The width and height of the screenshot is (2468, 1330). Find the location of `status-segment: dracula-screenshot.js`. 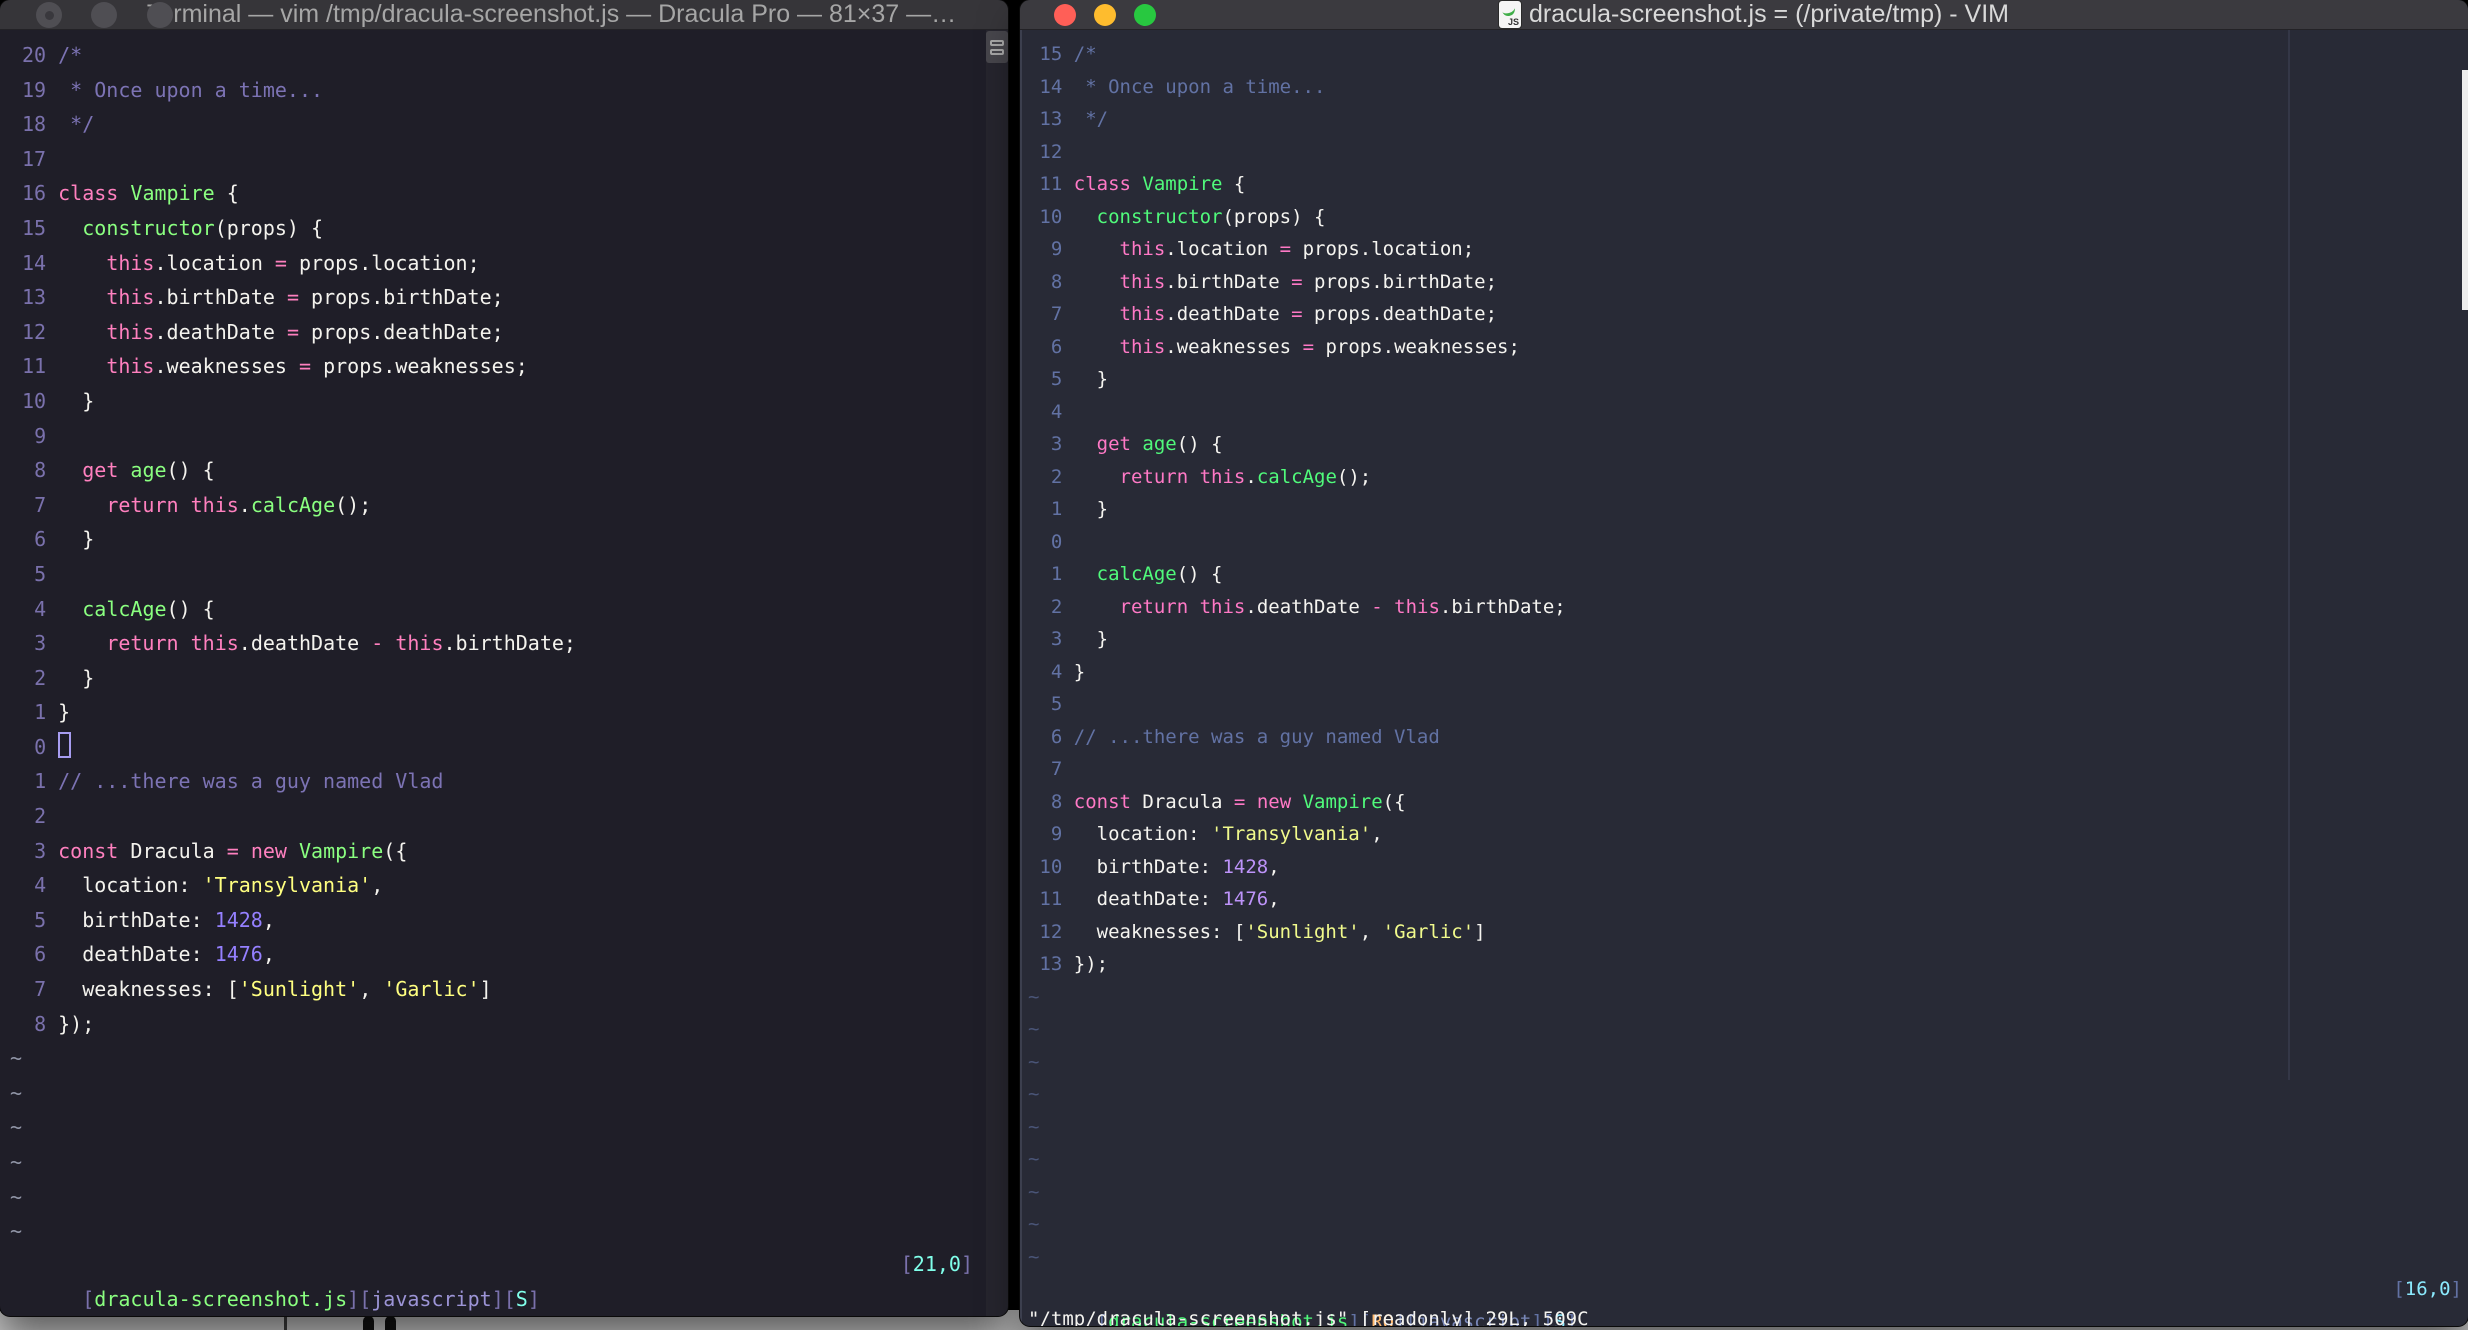

status-segment: dracula-screenshot.js is located at coordinates (221, 1298).